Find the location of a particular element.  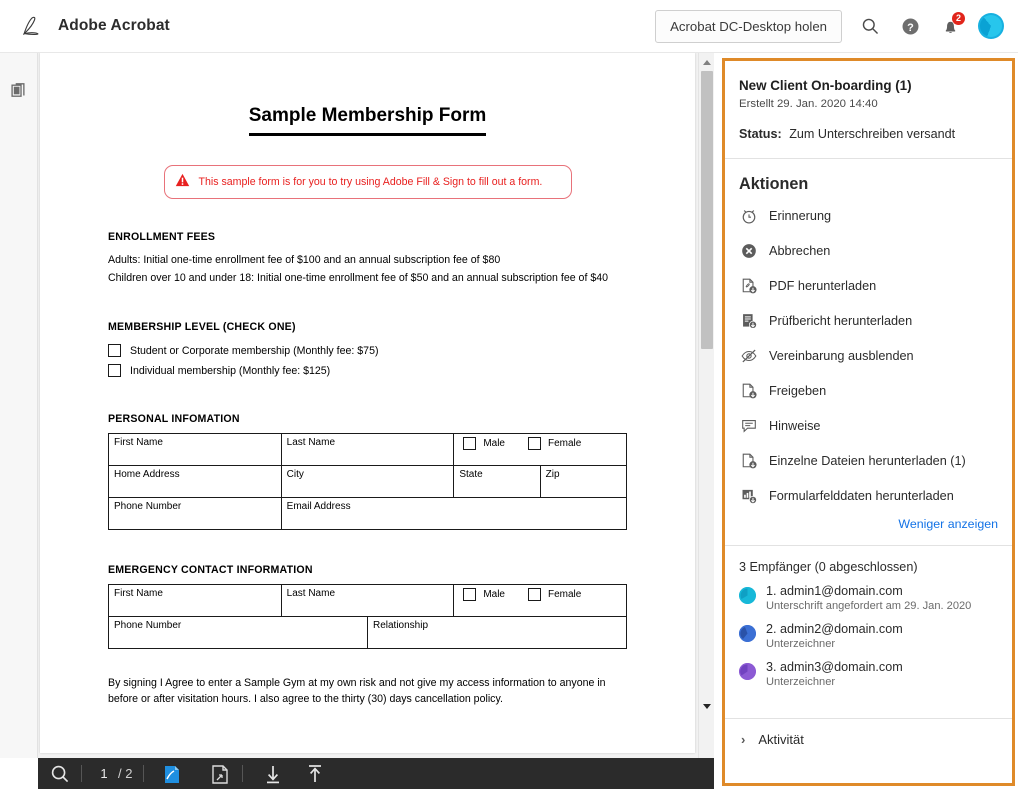

cell-state: State is located at coordinates (497, 481).